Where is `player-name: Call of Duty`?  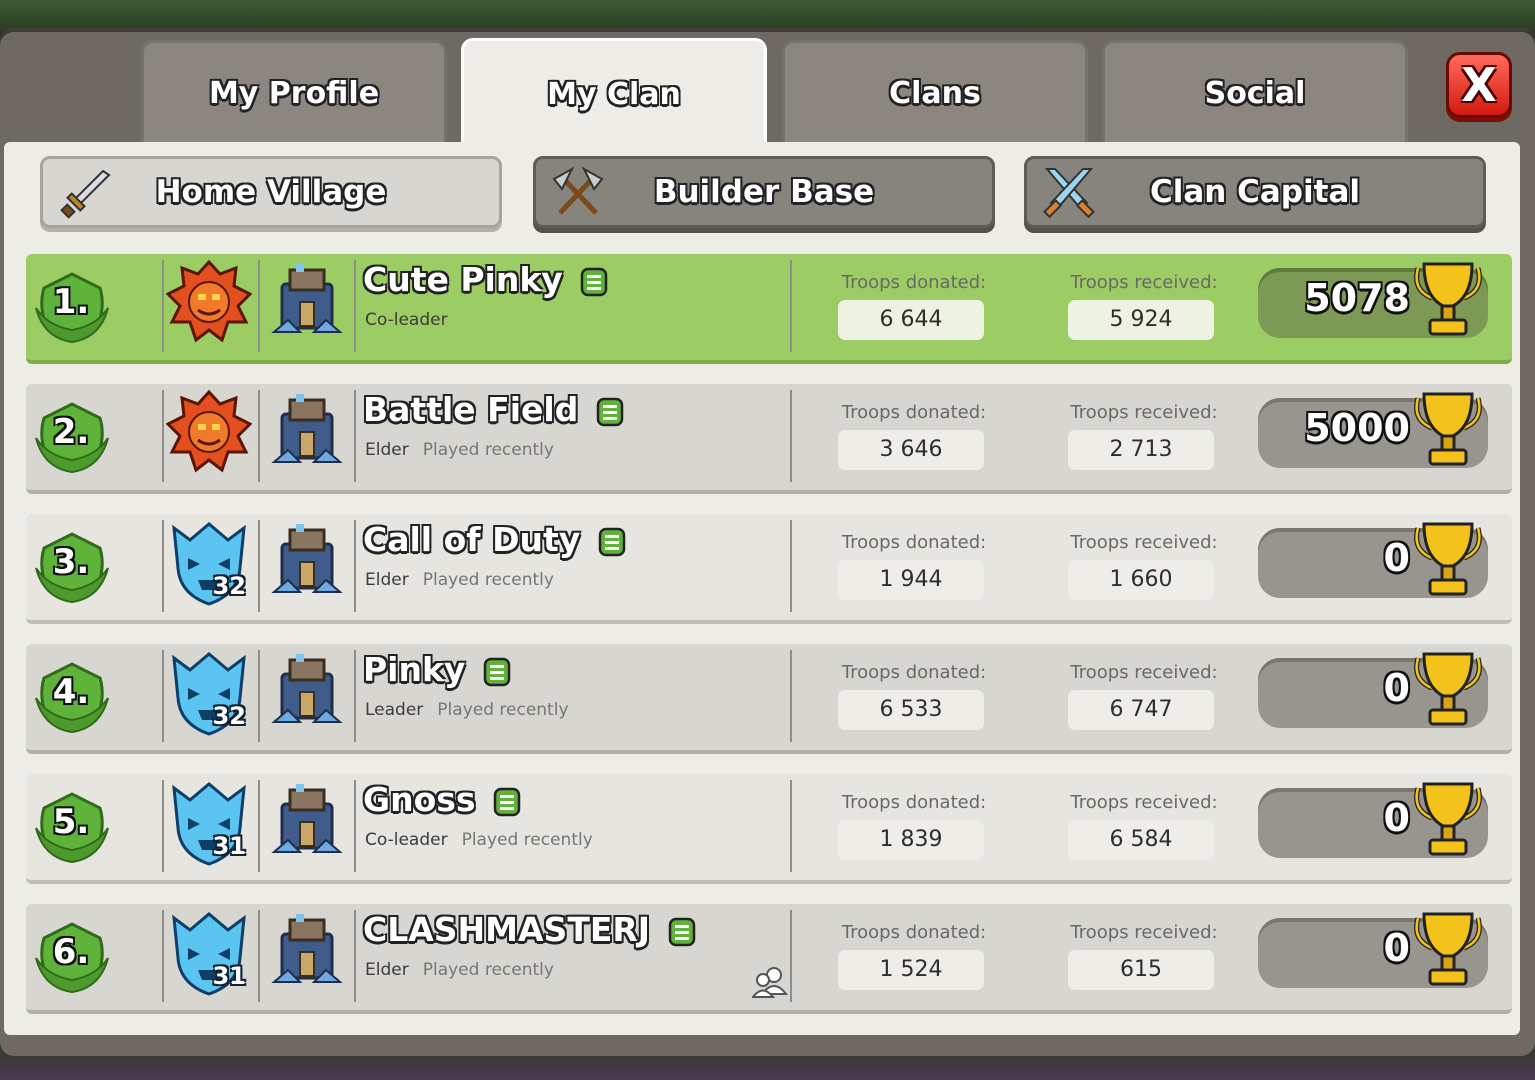
player-name: Call of Duty is located at coordinates (471, 539).